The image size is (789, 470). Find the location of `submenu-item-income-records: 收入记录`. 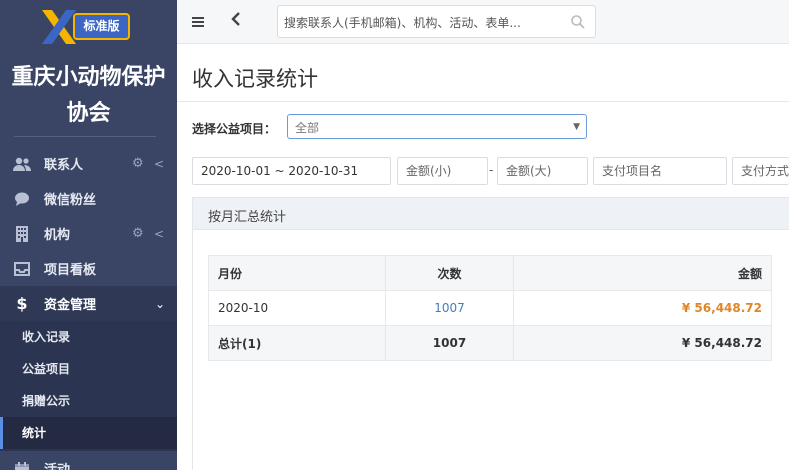

submenu-item-income-records: 收入记录 is located at coordinates (88, 337).